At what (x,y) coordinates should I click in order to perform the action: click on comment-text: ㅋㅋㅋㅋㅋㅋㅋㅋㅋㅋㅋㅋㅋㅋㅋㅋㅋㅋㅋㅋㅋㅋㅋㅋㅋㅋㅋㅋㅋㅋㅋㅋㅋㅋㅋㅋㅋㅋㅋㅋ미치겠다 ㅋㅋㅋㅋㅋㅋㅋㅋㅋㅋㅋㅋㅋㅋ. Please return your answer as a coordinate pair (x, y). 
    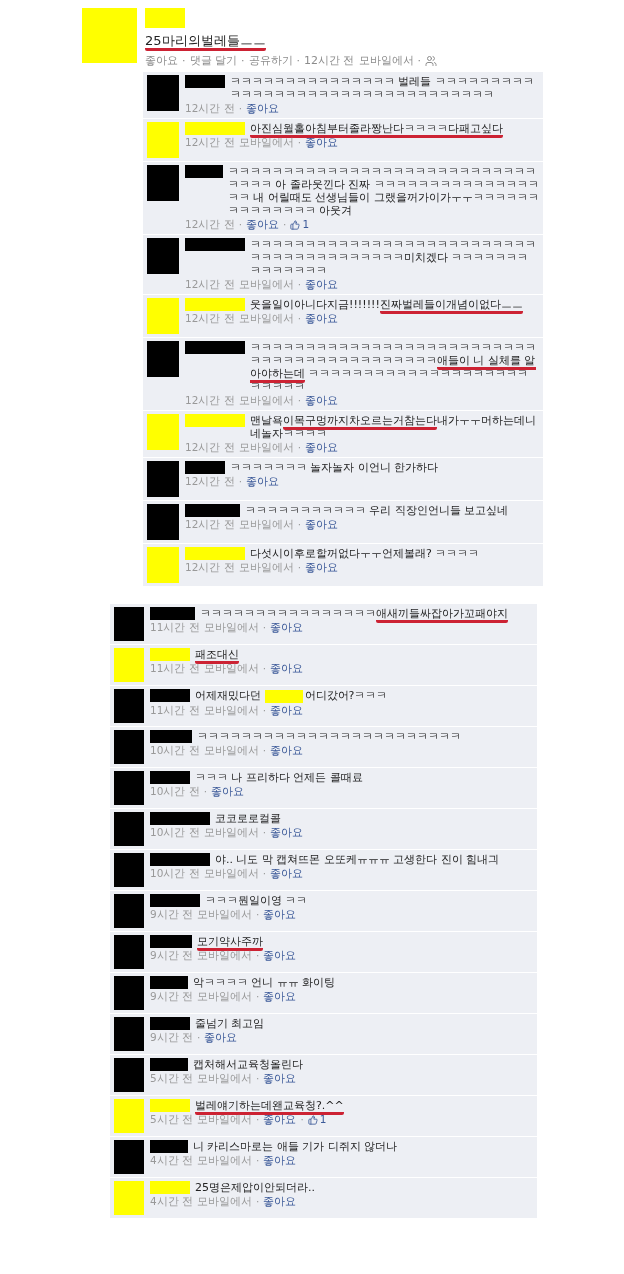
    Looking at the image, I should click on (393, 257).